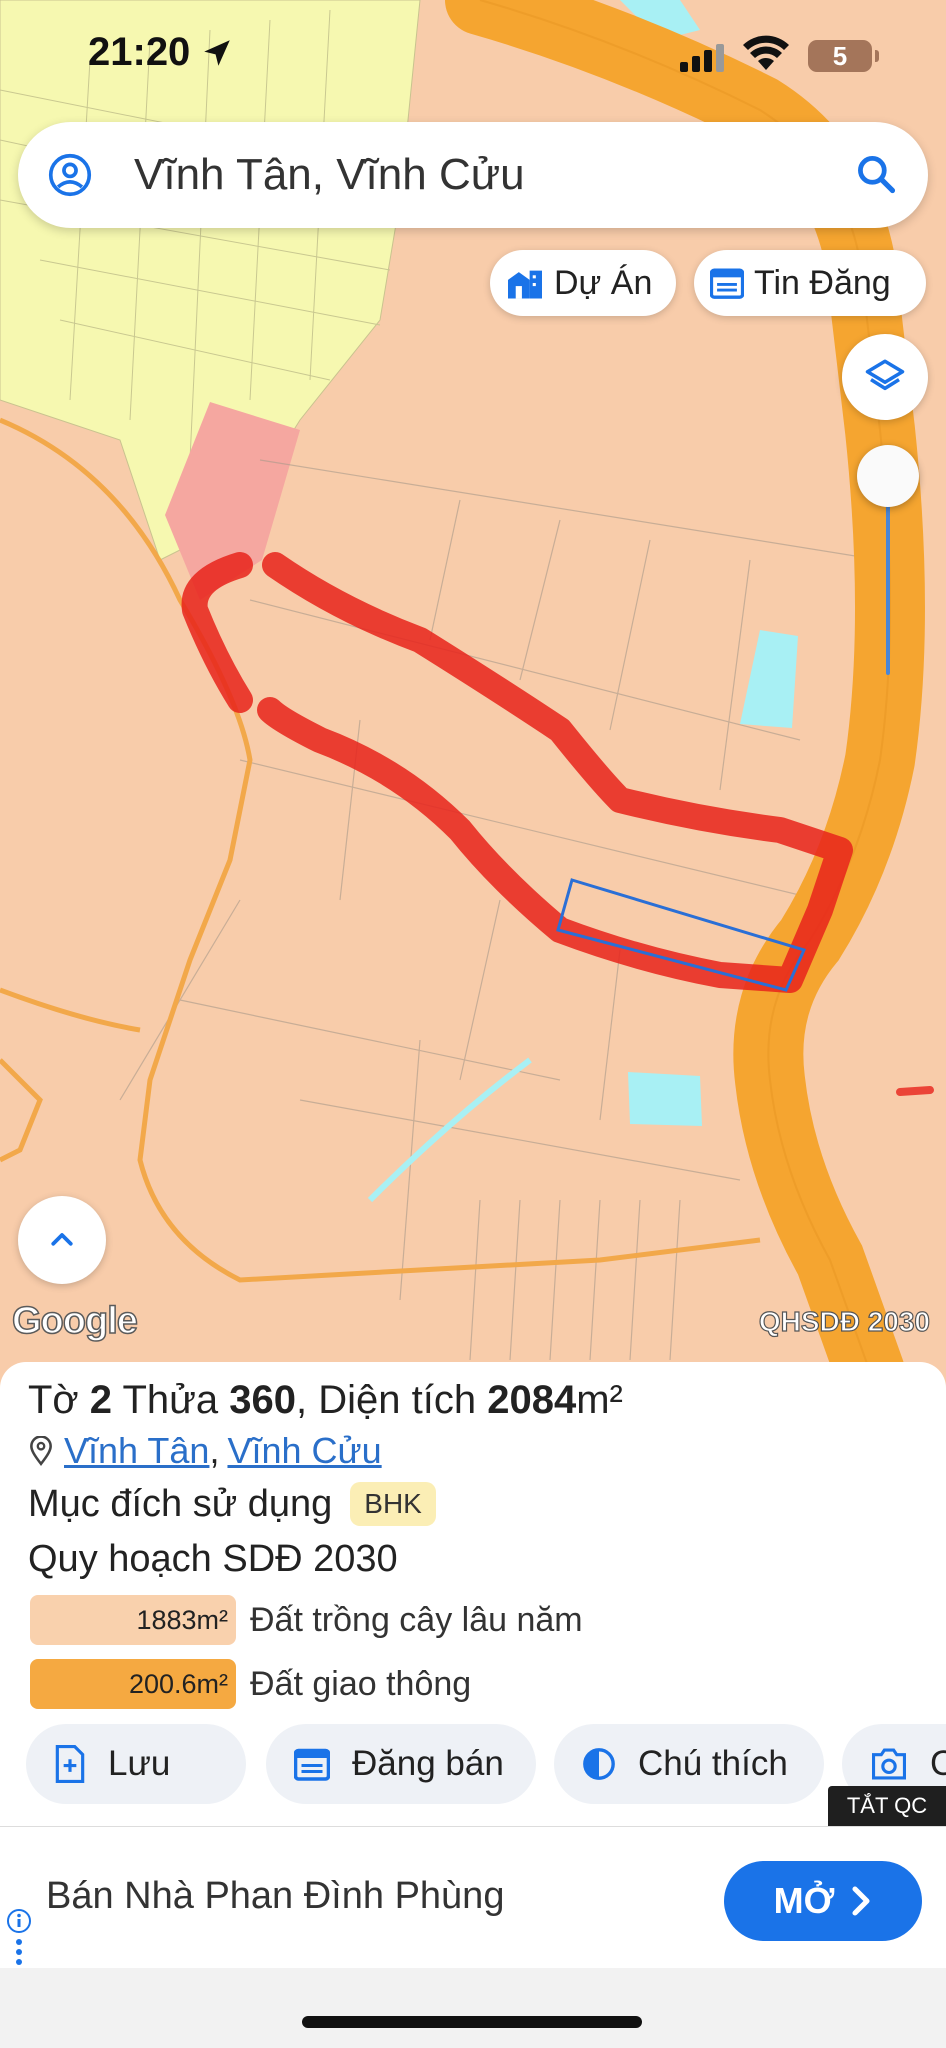 This screenshot has height=2048, width=946. Describe the element at coordinates (938, 1763) in the screenshot. I see `capture-button-label: C` at that location.